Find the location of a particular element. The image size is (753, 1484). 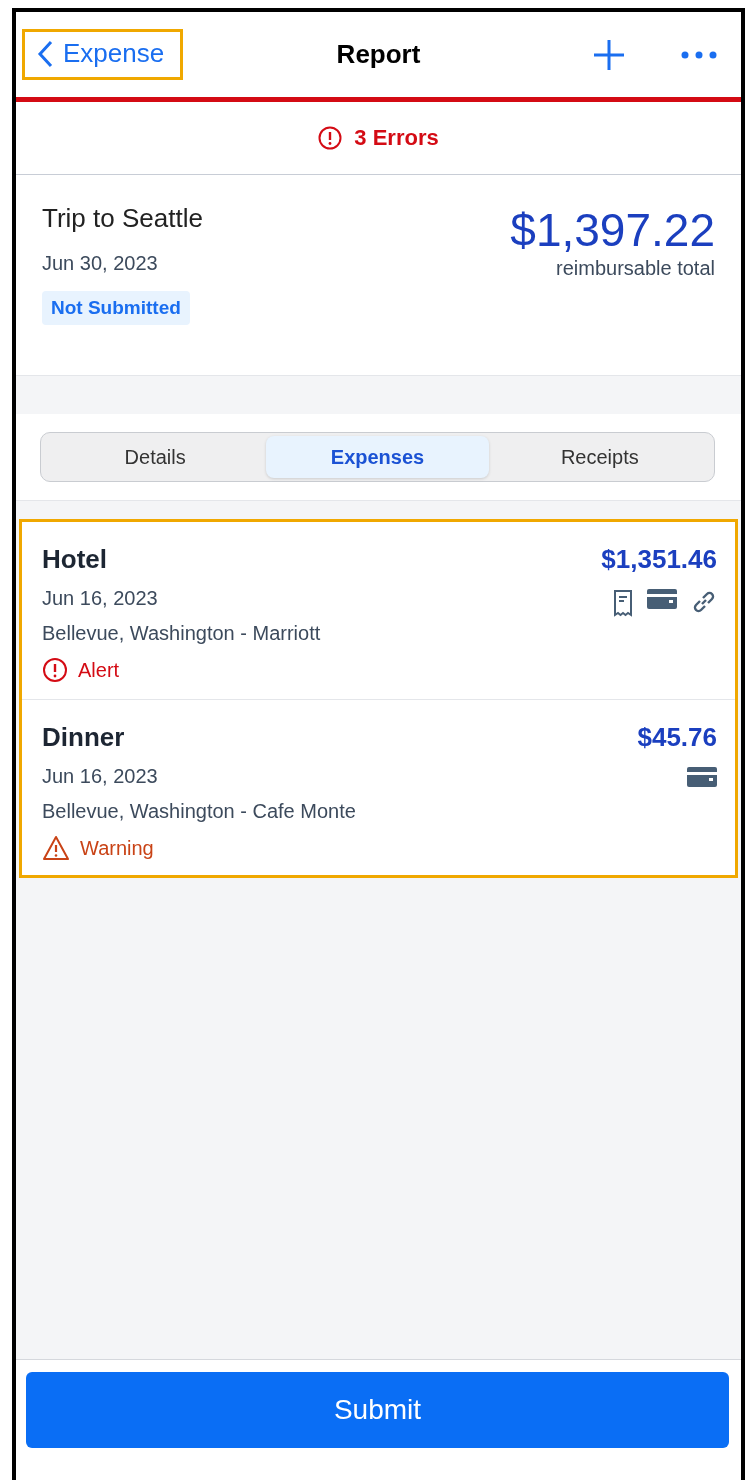

page-title: Report is located at coordinates (378, 54).